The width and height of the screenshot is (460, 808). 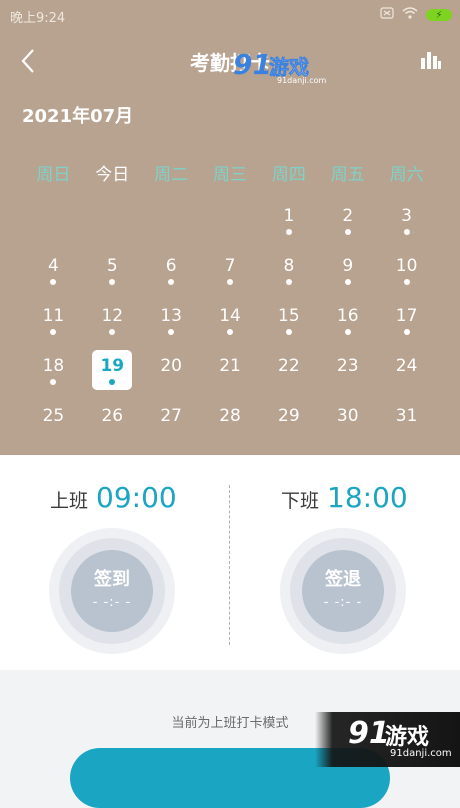 I want to click on sim-icon, so click(x=387, y=15).